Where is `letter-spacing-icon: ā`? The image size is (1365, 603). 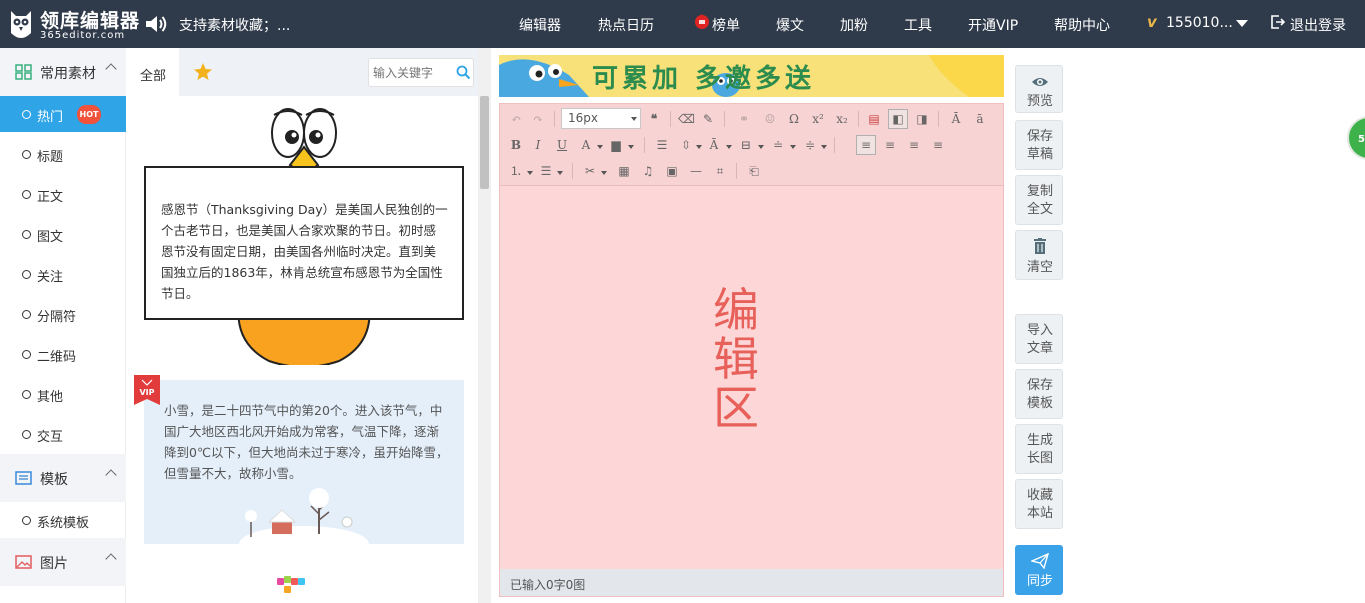 letter-spacing-icon: ā is located at coordinates (980, 119).